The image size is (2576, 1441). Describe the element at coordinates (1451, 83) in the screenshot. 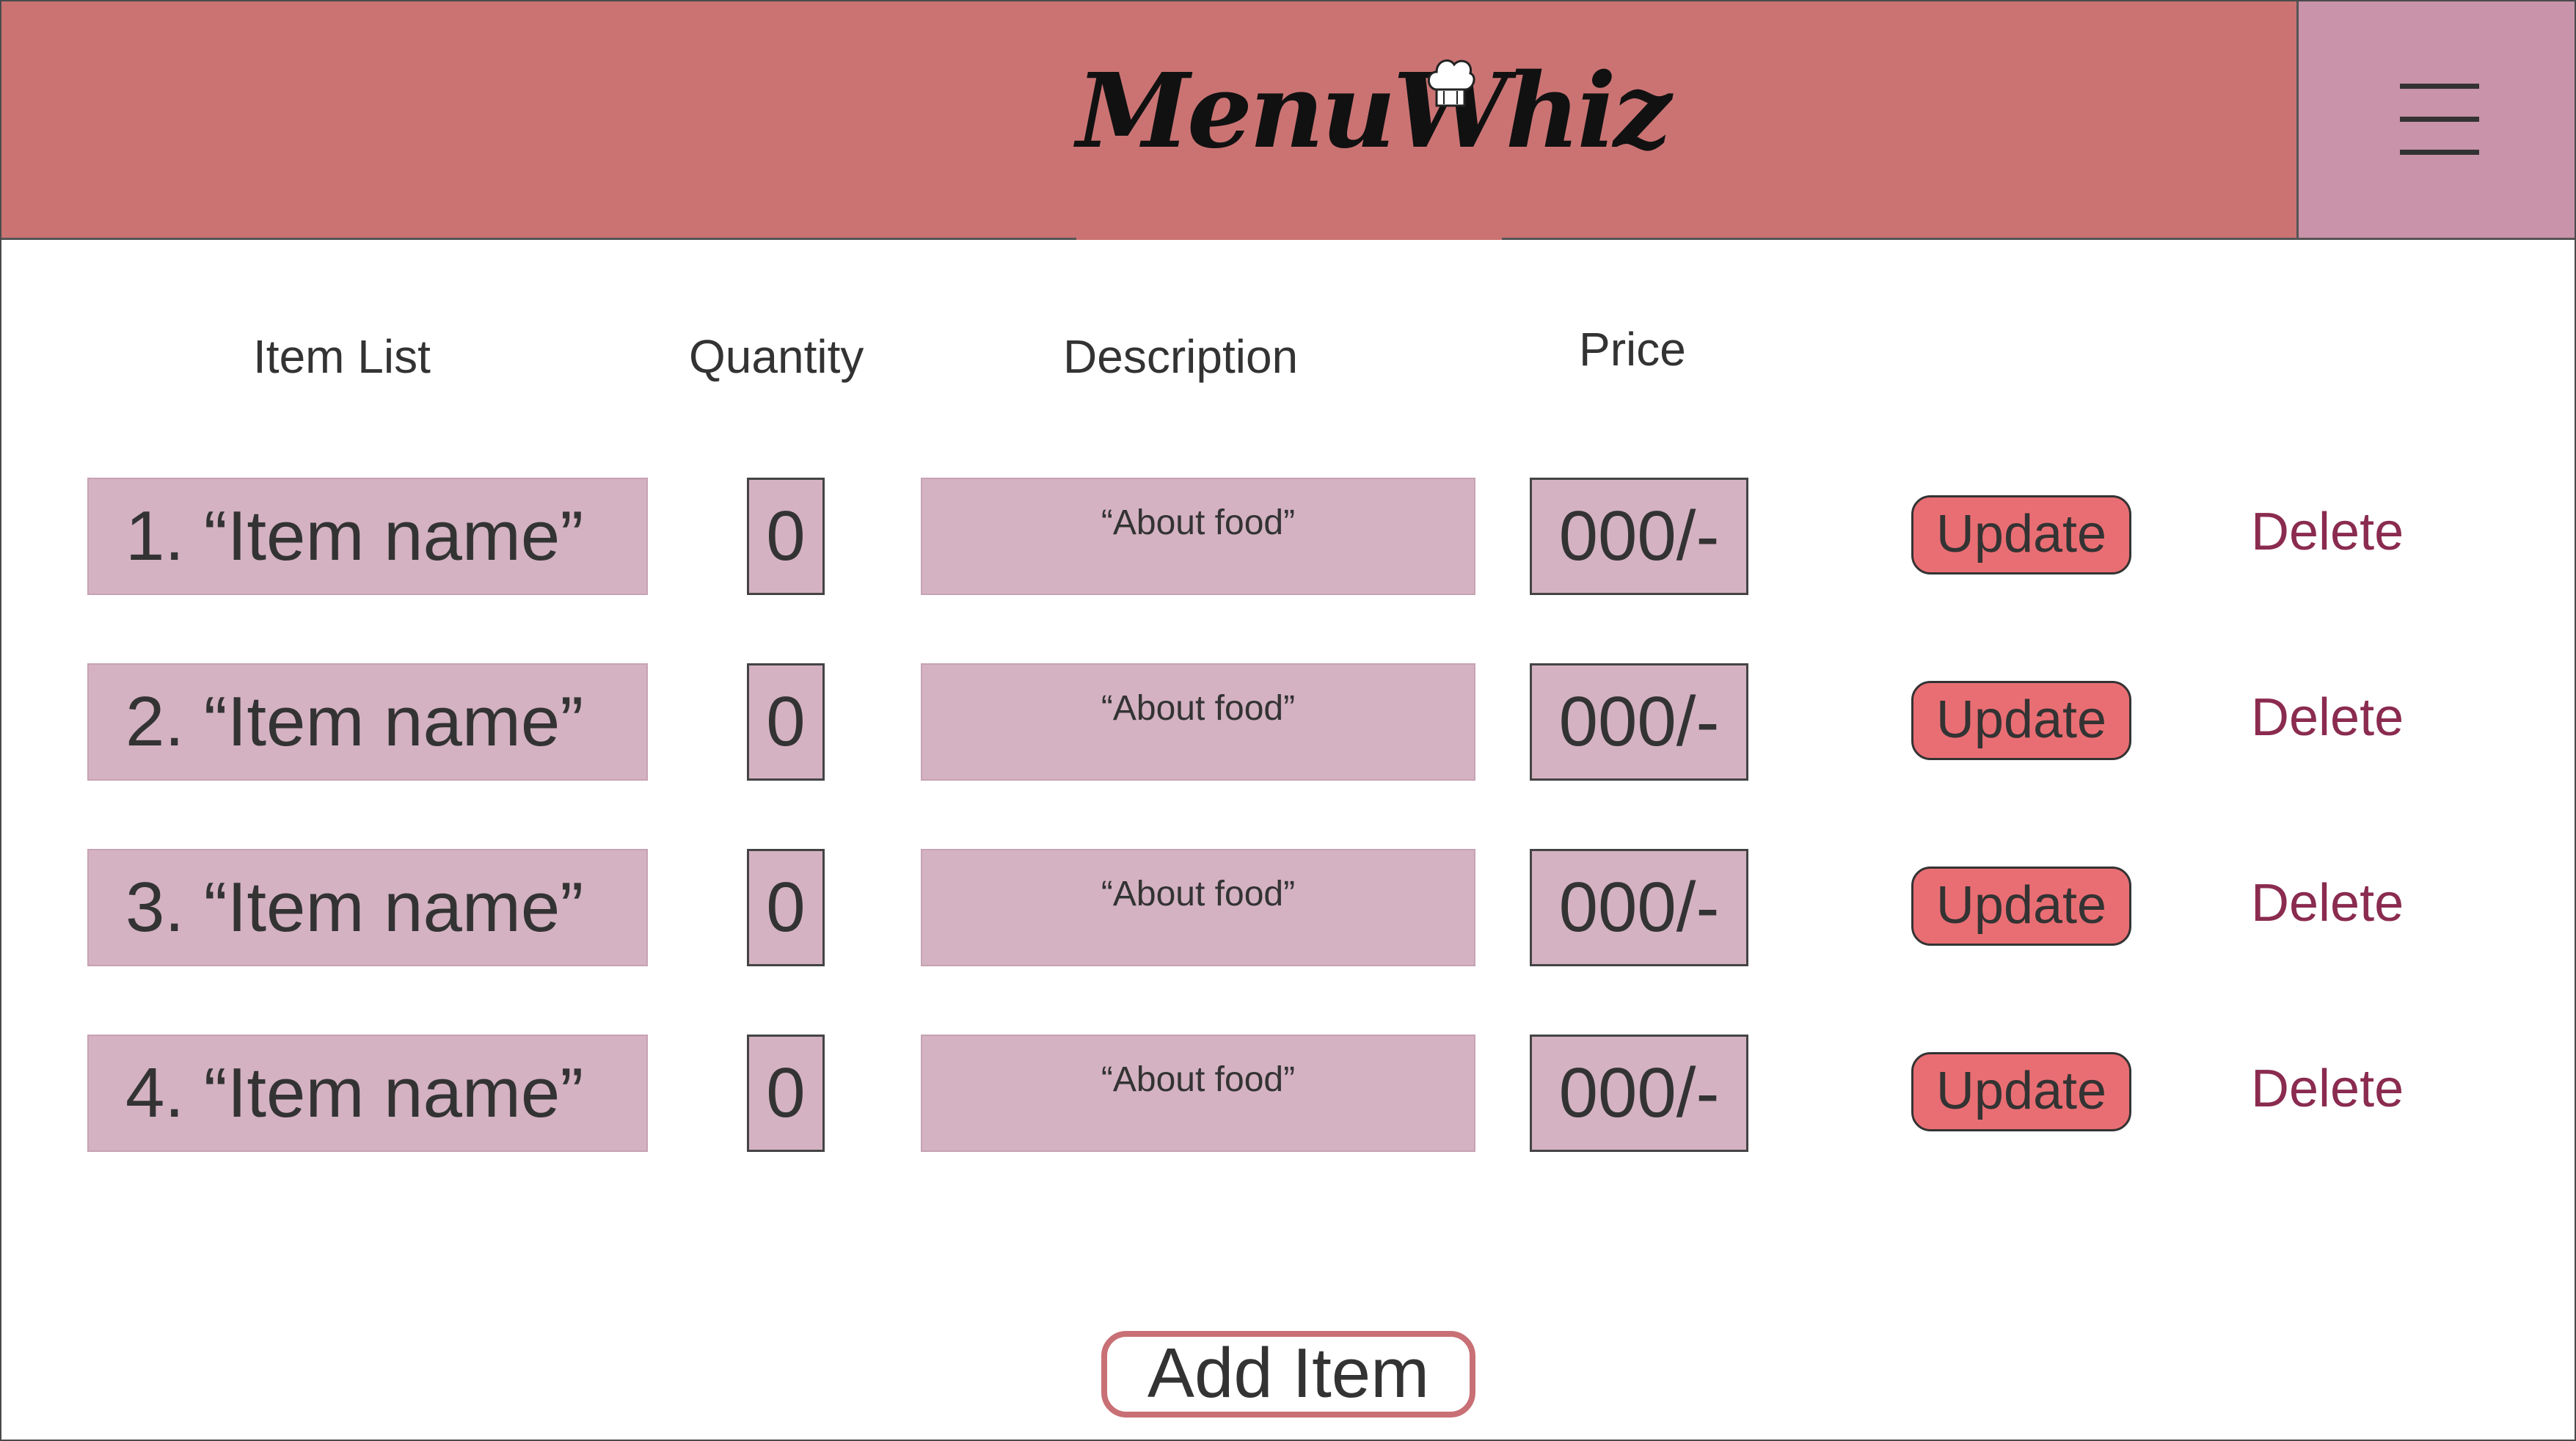

I see `chef-hat-icon` at that location.